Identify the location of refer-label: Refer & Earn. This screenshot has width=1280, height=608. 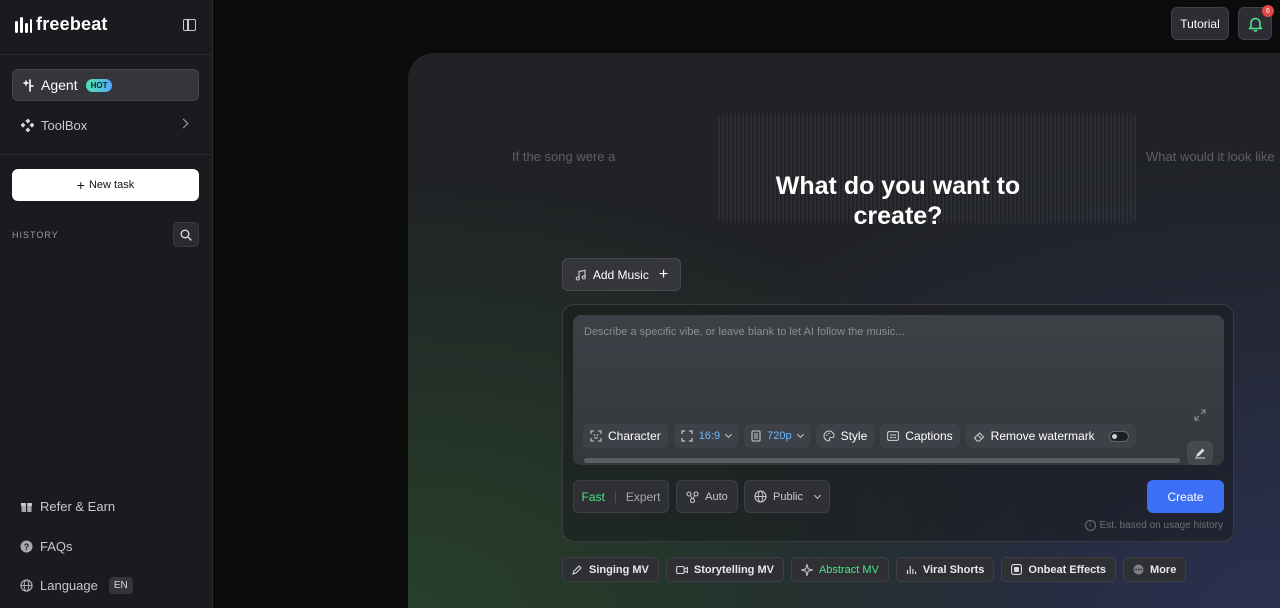
(78, 506).